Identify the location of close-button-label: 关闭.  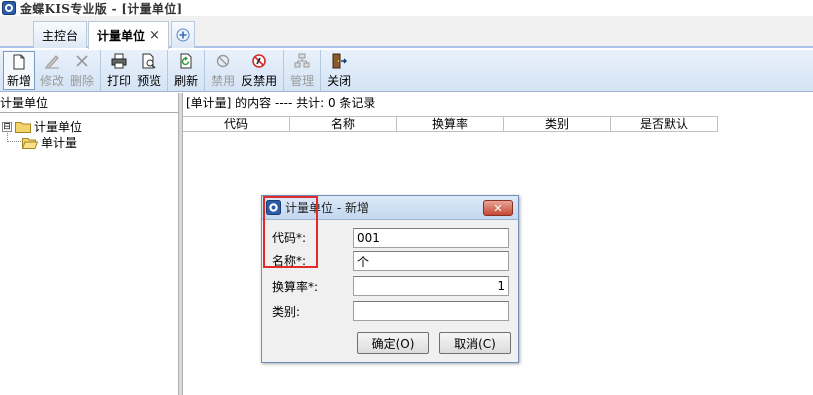
(339, 81).